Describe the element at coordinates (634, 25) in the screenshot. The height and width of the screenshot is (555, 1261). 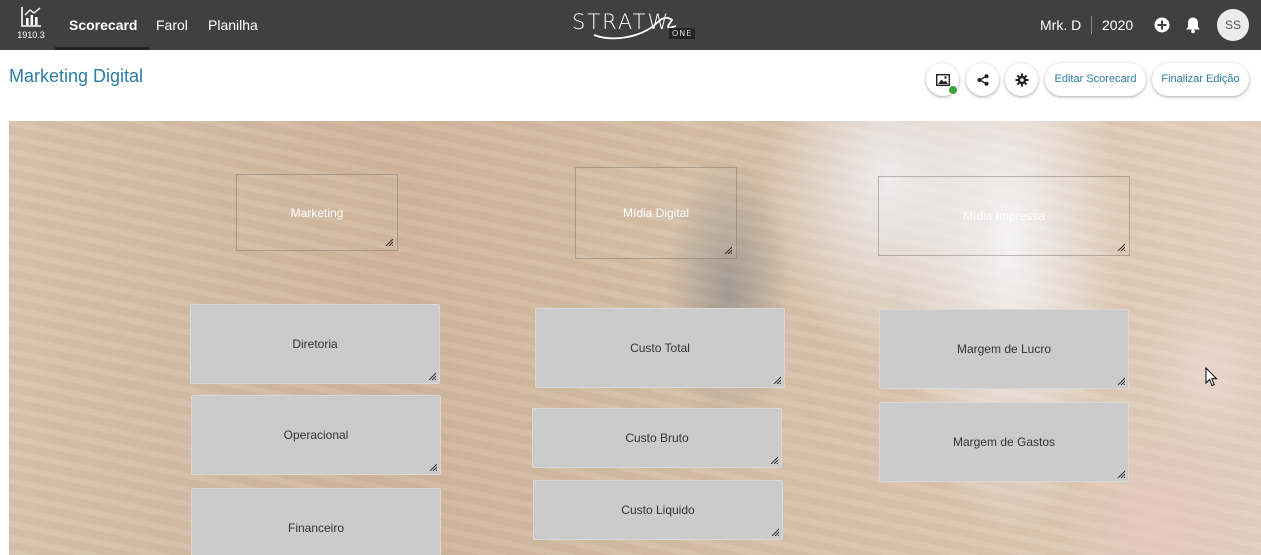
I see `stratws-logo: STRATW ONE` at that location.